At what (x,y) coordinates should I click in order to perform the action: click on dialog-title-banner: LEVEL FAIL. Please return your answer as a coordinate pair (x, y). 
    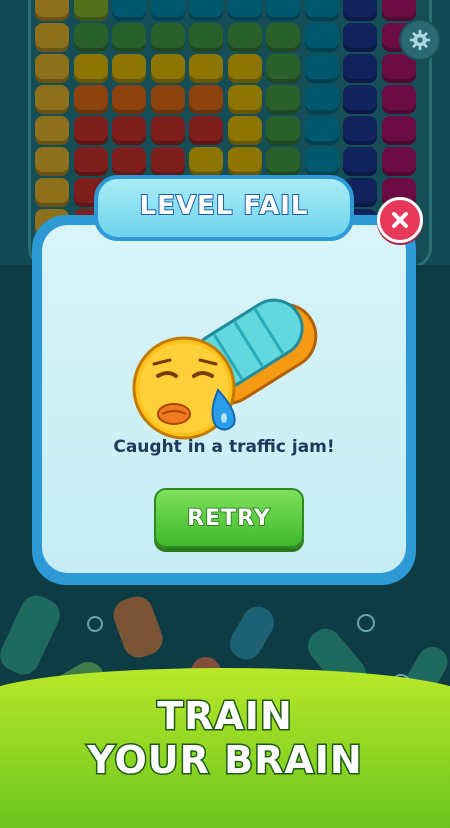
    Looking at the image, I should click on (224, 208).